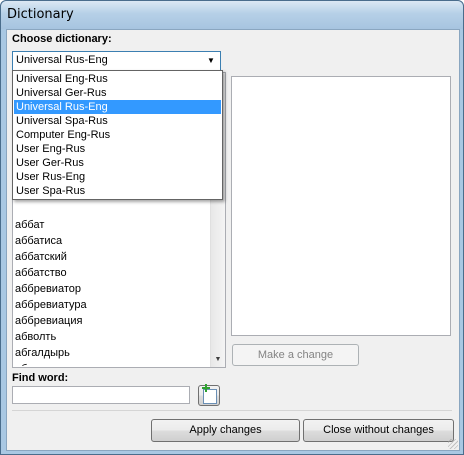 Image resolution: width=464 pixels, height=455 pixels. I want to click on dropdown-option-universal-rus-eng: Universal Rus-Eng, so click(117, 107).